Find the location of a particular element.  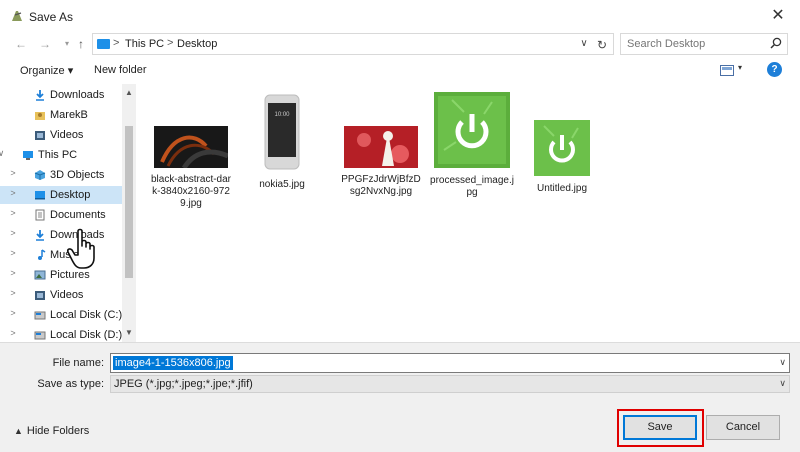

scrollbar-thumb is located at coordinates (129, 202).